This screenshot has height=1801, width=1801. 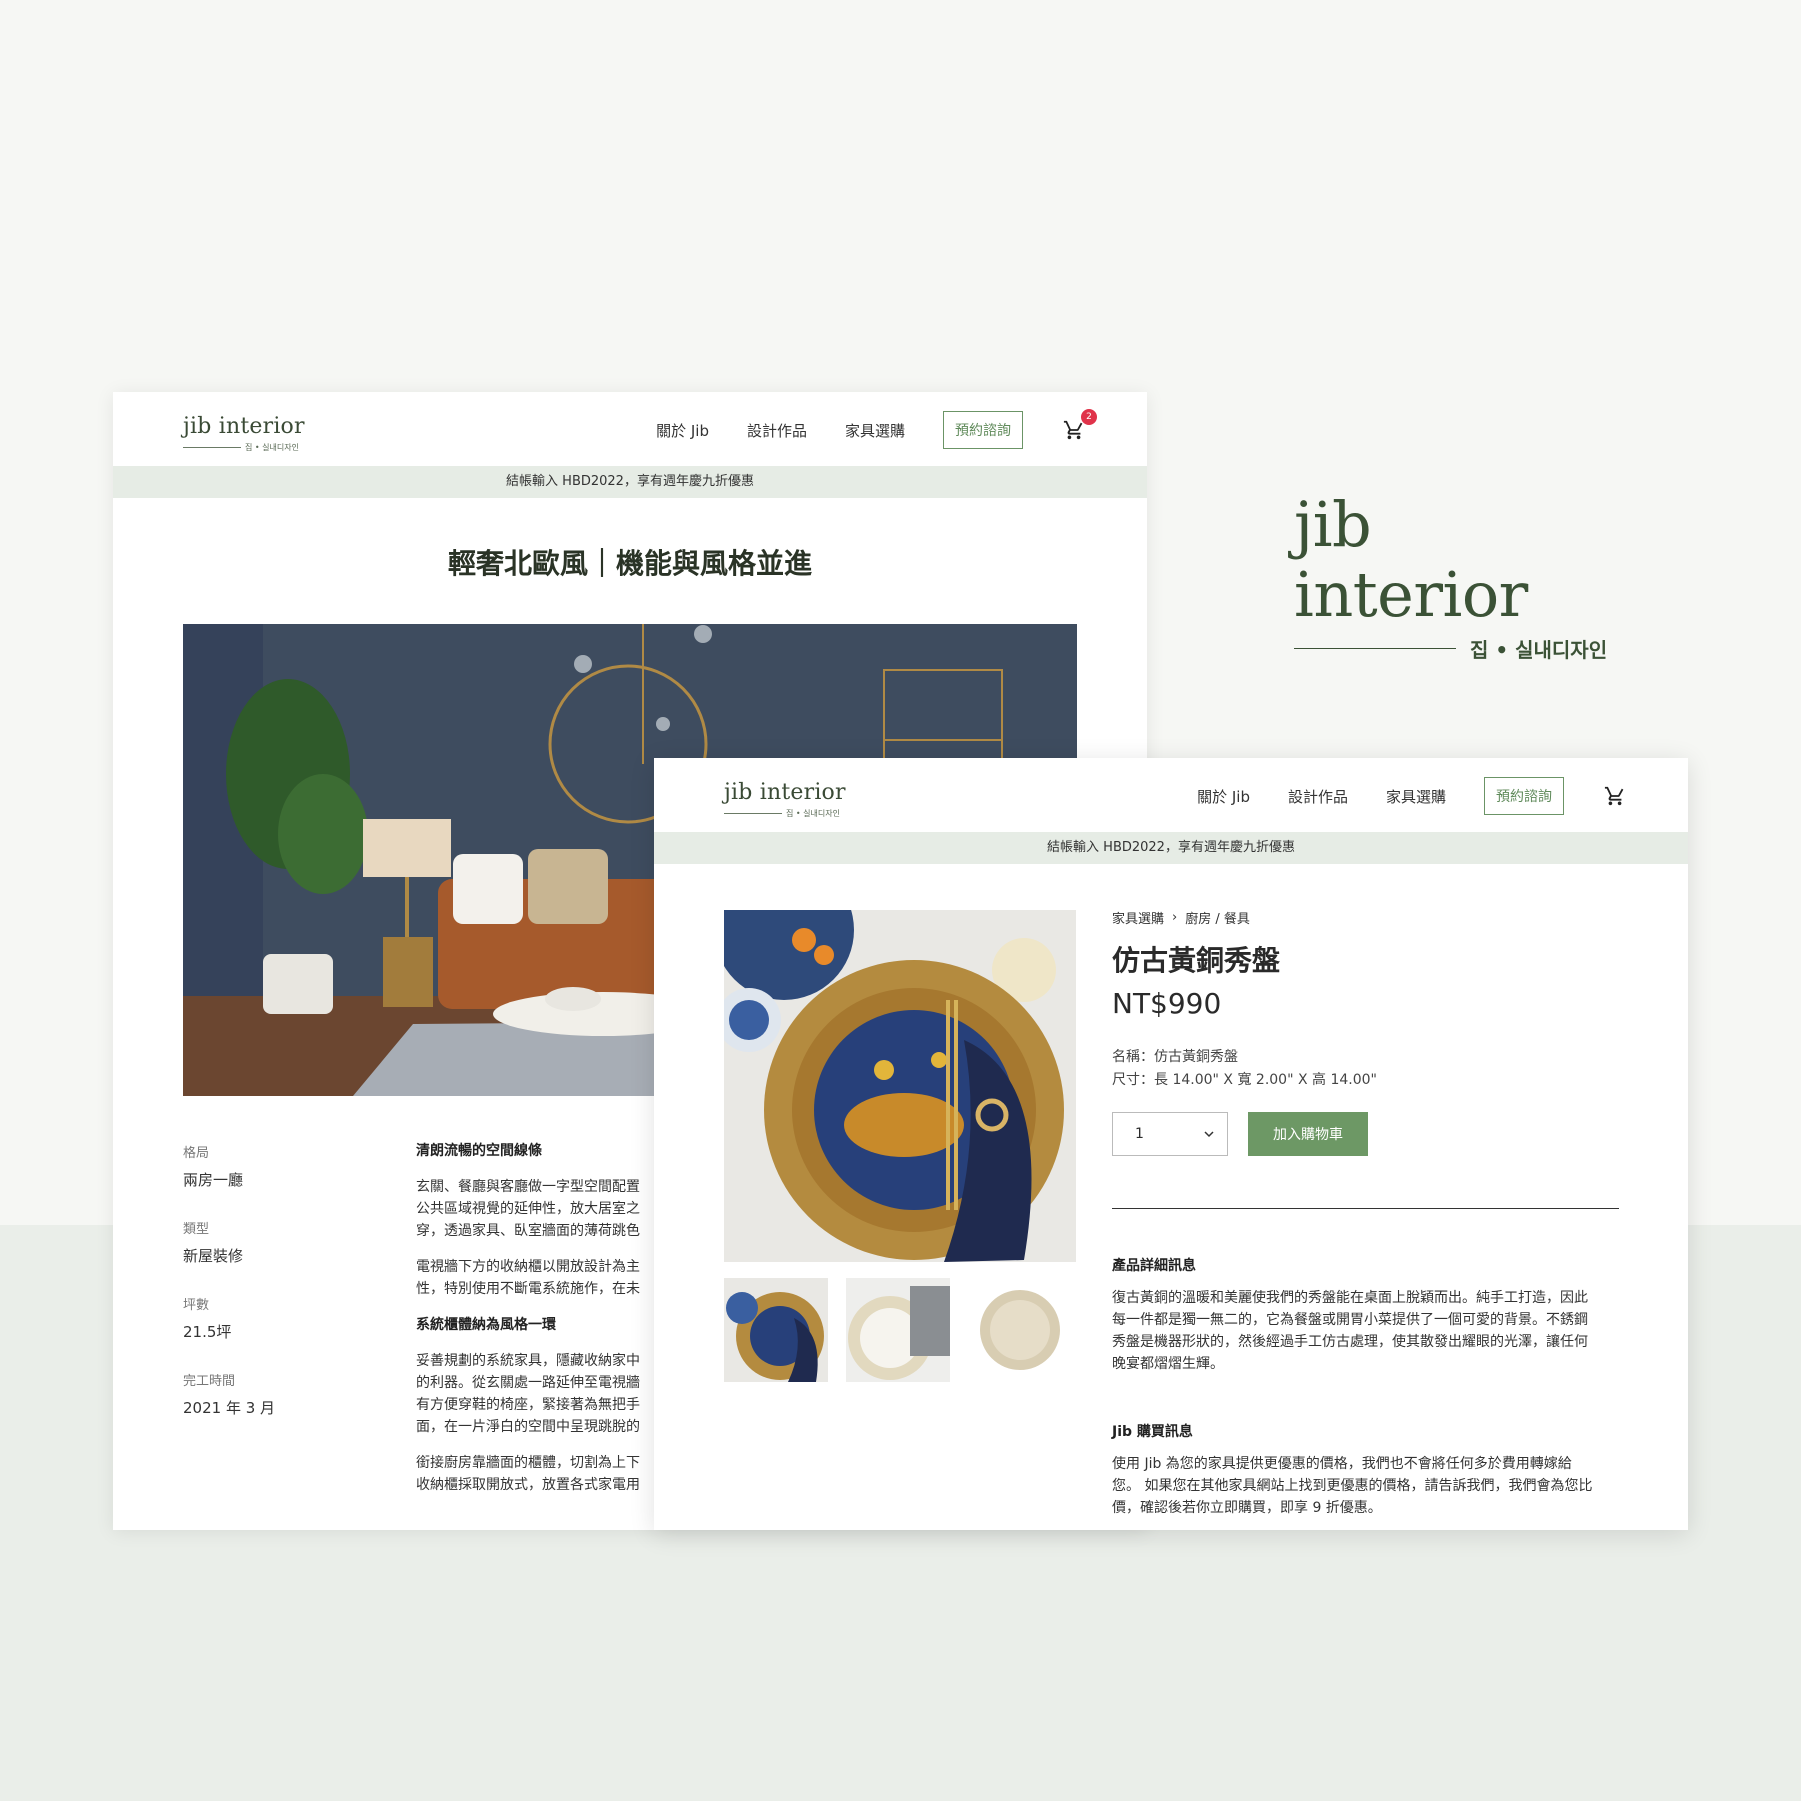 I want to click on spec-item: 類型 新屋裝修, so click(x=283, y=1242).